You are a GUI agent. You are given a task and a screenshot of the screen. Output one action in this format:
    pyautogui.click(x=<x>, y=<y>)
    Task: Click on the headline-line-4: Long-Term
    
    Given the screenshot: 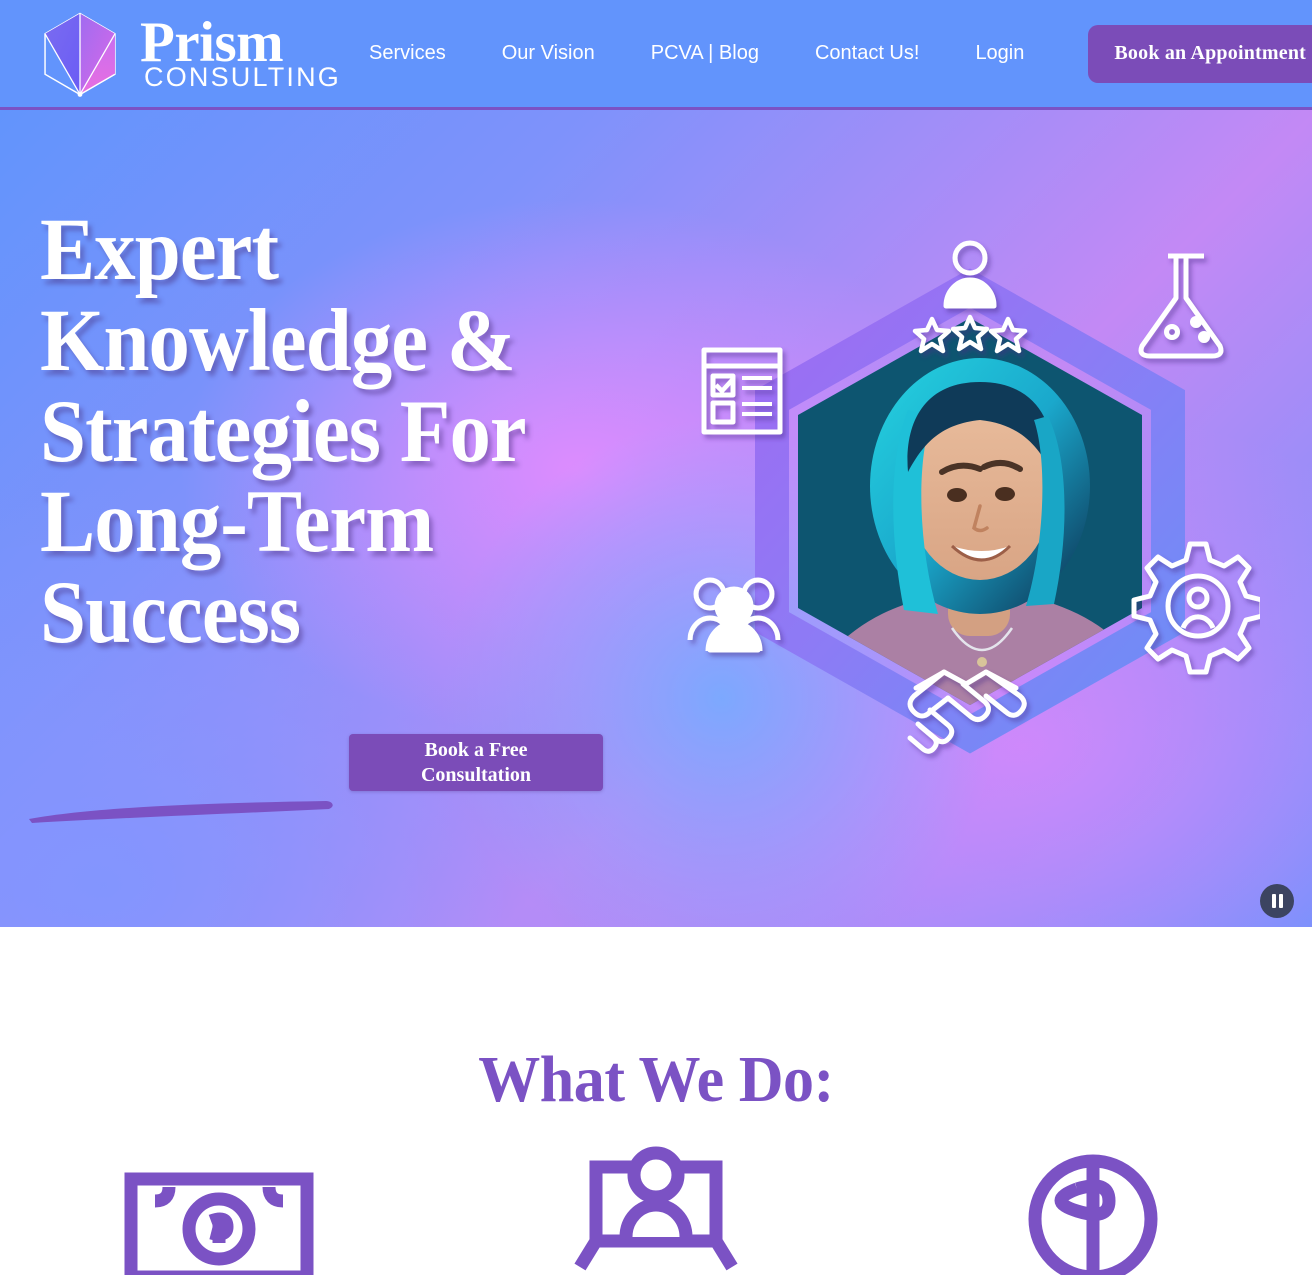 What is the action you would take?
    pyautogui.click(x=237, y=522)
    